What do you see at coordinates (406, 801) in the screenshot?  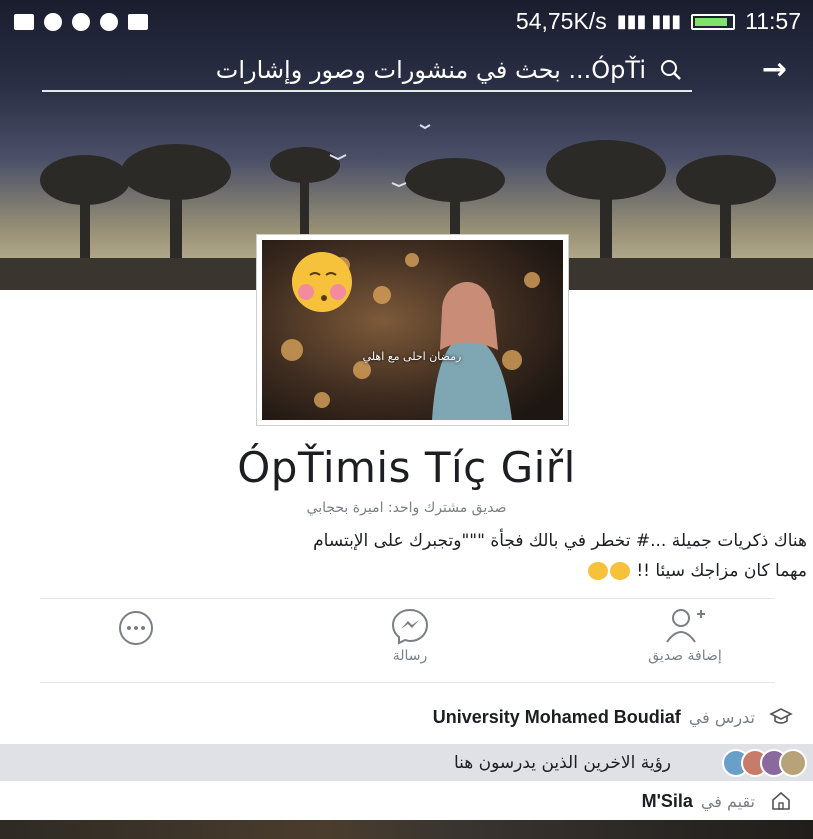 I see `residence-row: تقيم في M'Sila` at bounding box center [406, 801].